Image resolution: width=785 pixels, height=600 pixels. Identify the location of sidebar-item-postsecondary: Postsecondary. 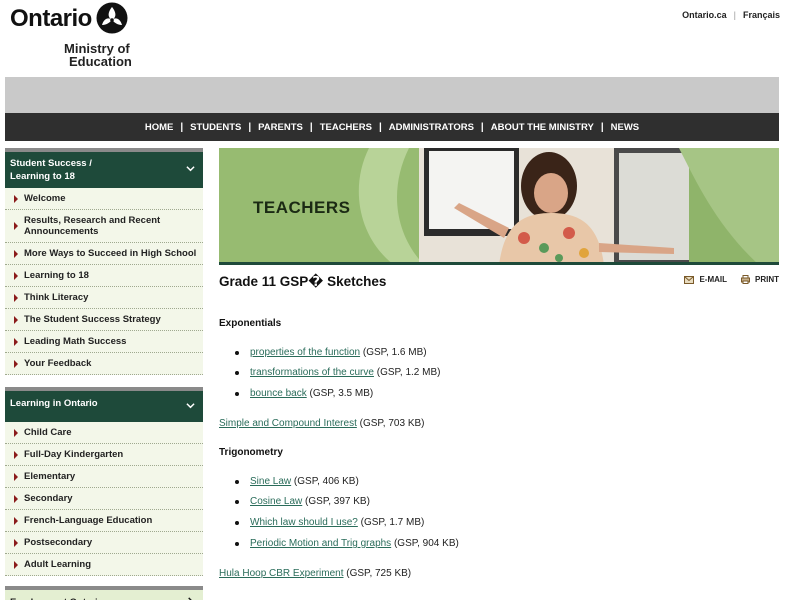
(104, 543).